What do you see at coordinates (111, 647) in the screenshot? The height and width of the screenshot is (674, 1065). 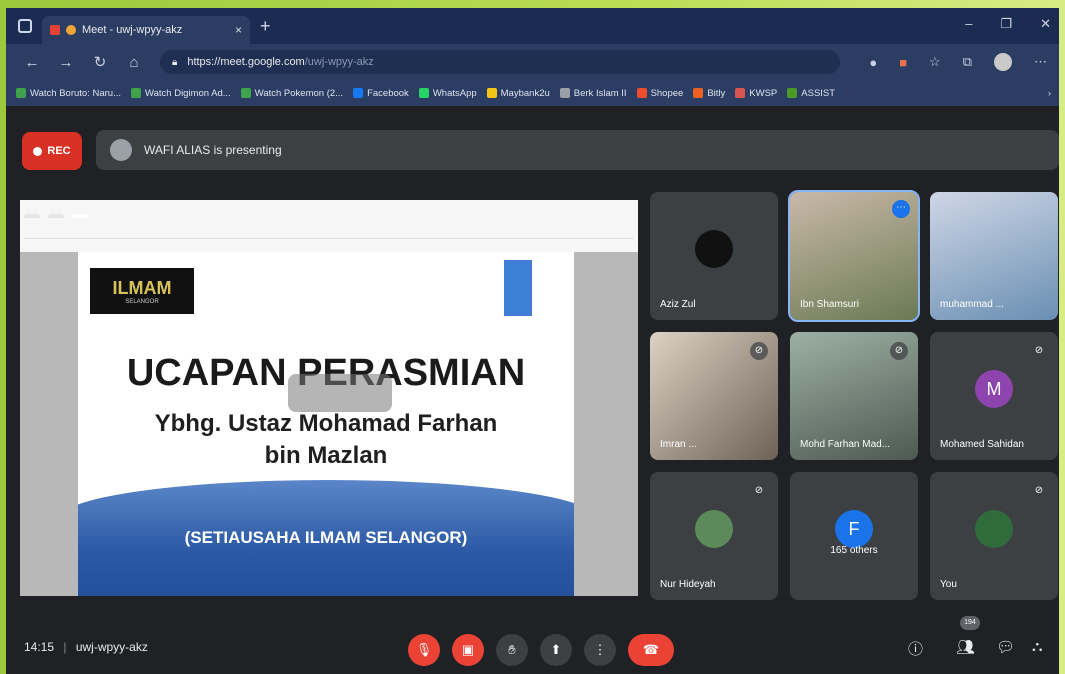 I see `meeting-code: uwj-wpyy-akz` at bounding box center [111, 647].